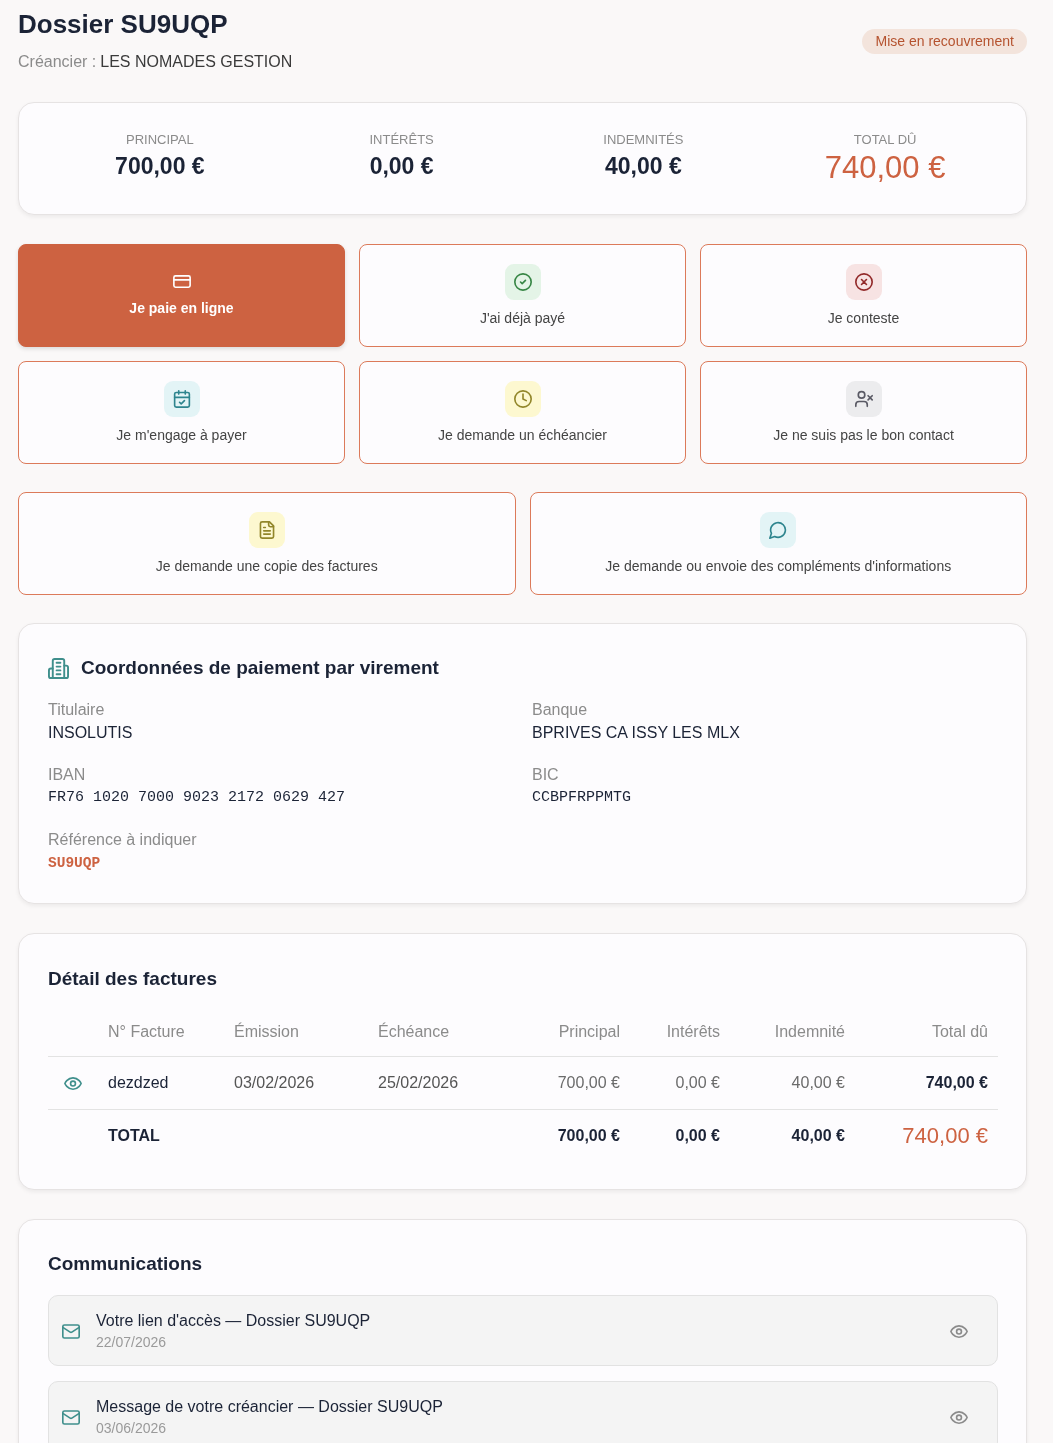 This screenshot has width=1053, height=1443. I want to click on page-title: Dossier SU9UQP, so click(123, 24).